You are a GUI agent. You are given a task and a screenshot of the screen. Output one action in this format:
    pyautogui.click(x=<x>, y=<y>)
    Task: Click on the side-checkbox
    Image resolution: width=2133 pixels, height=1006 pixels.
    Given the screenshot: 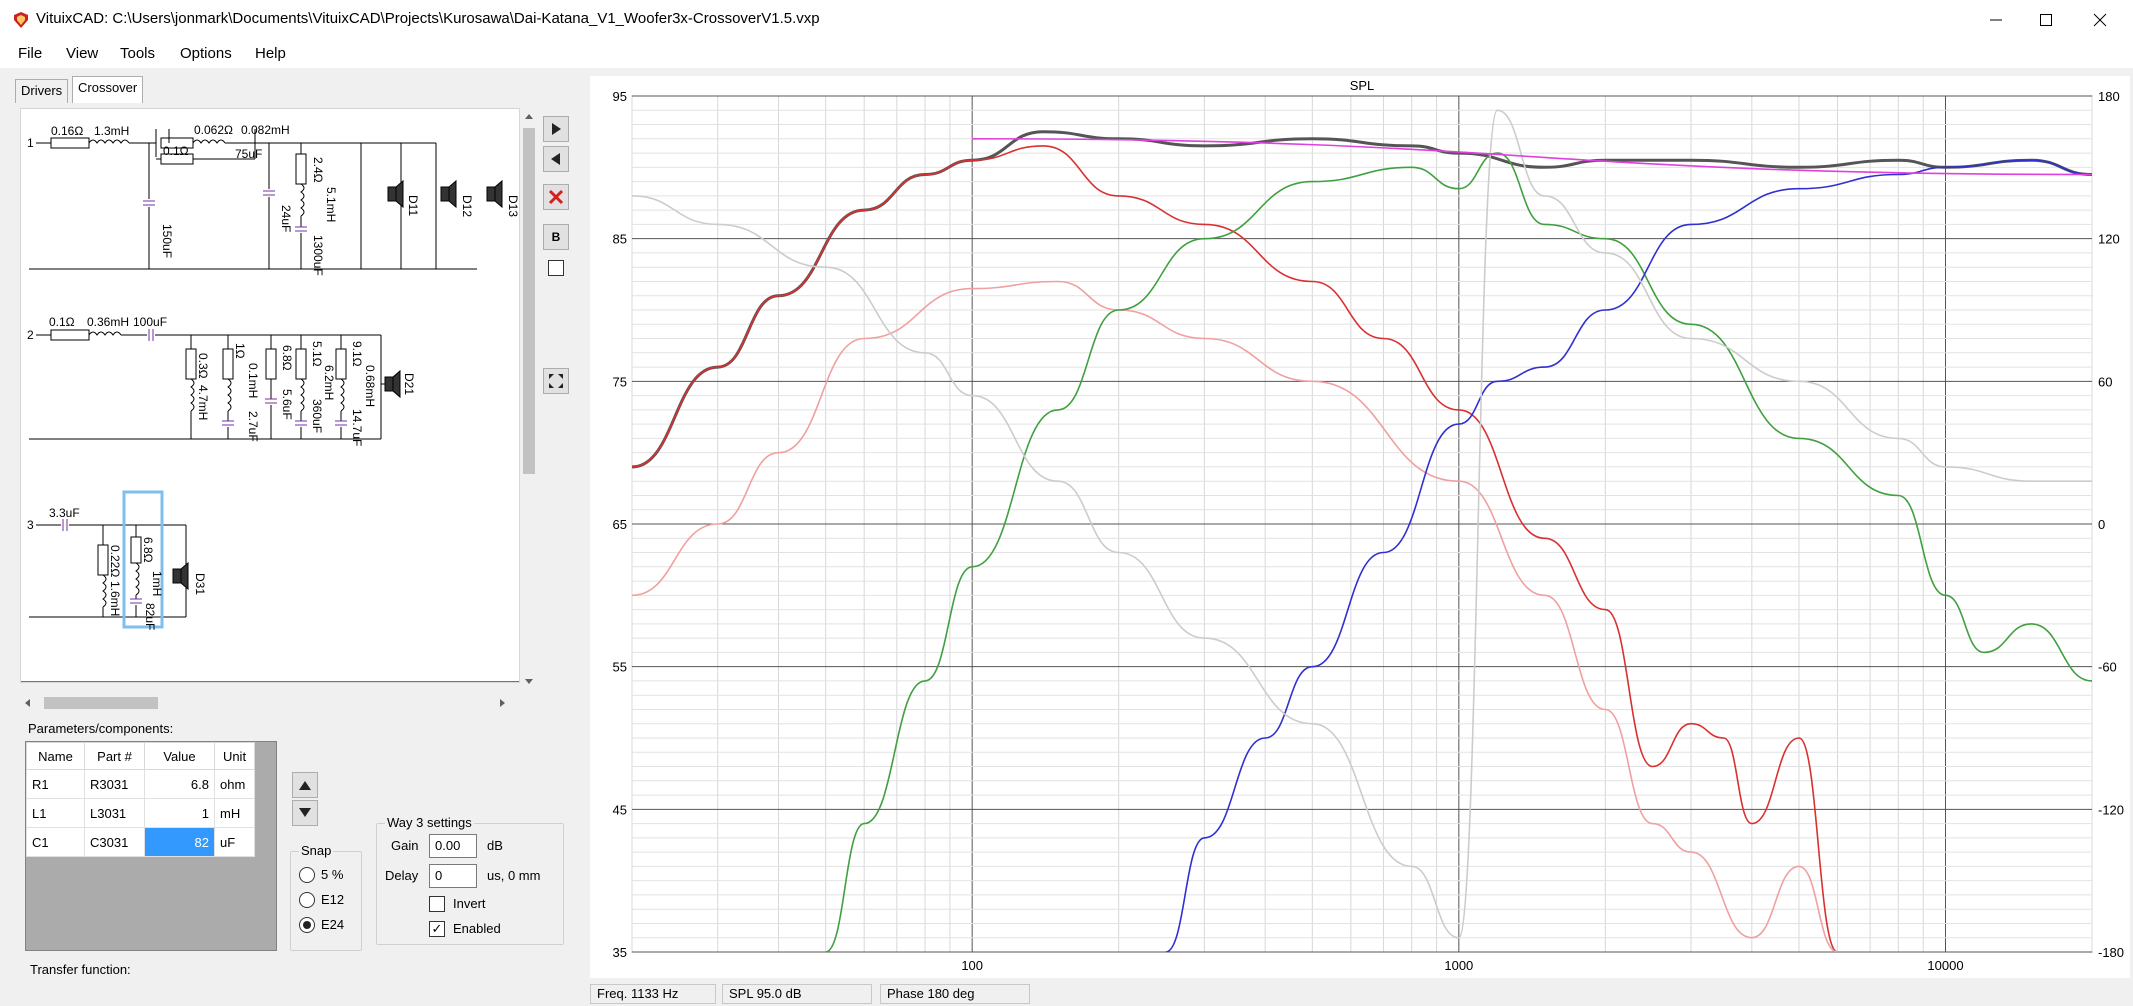 What is the action you would take?
    pyautogui.click(x=556, y=268)
    